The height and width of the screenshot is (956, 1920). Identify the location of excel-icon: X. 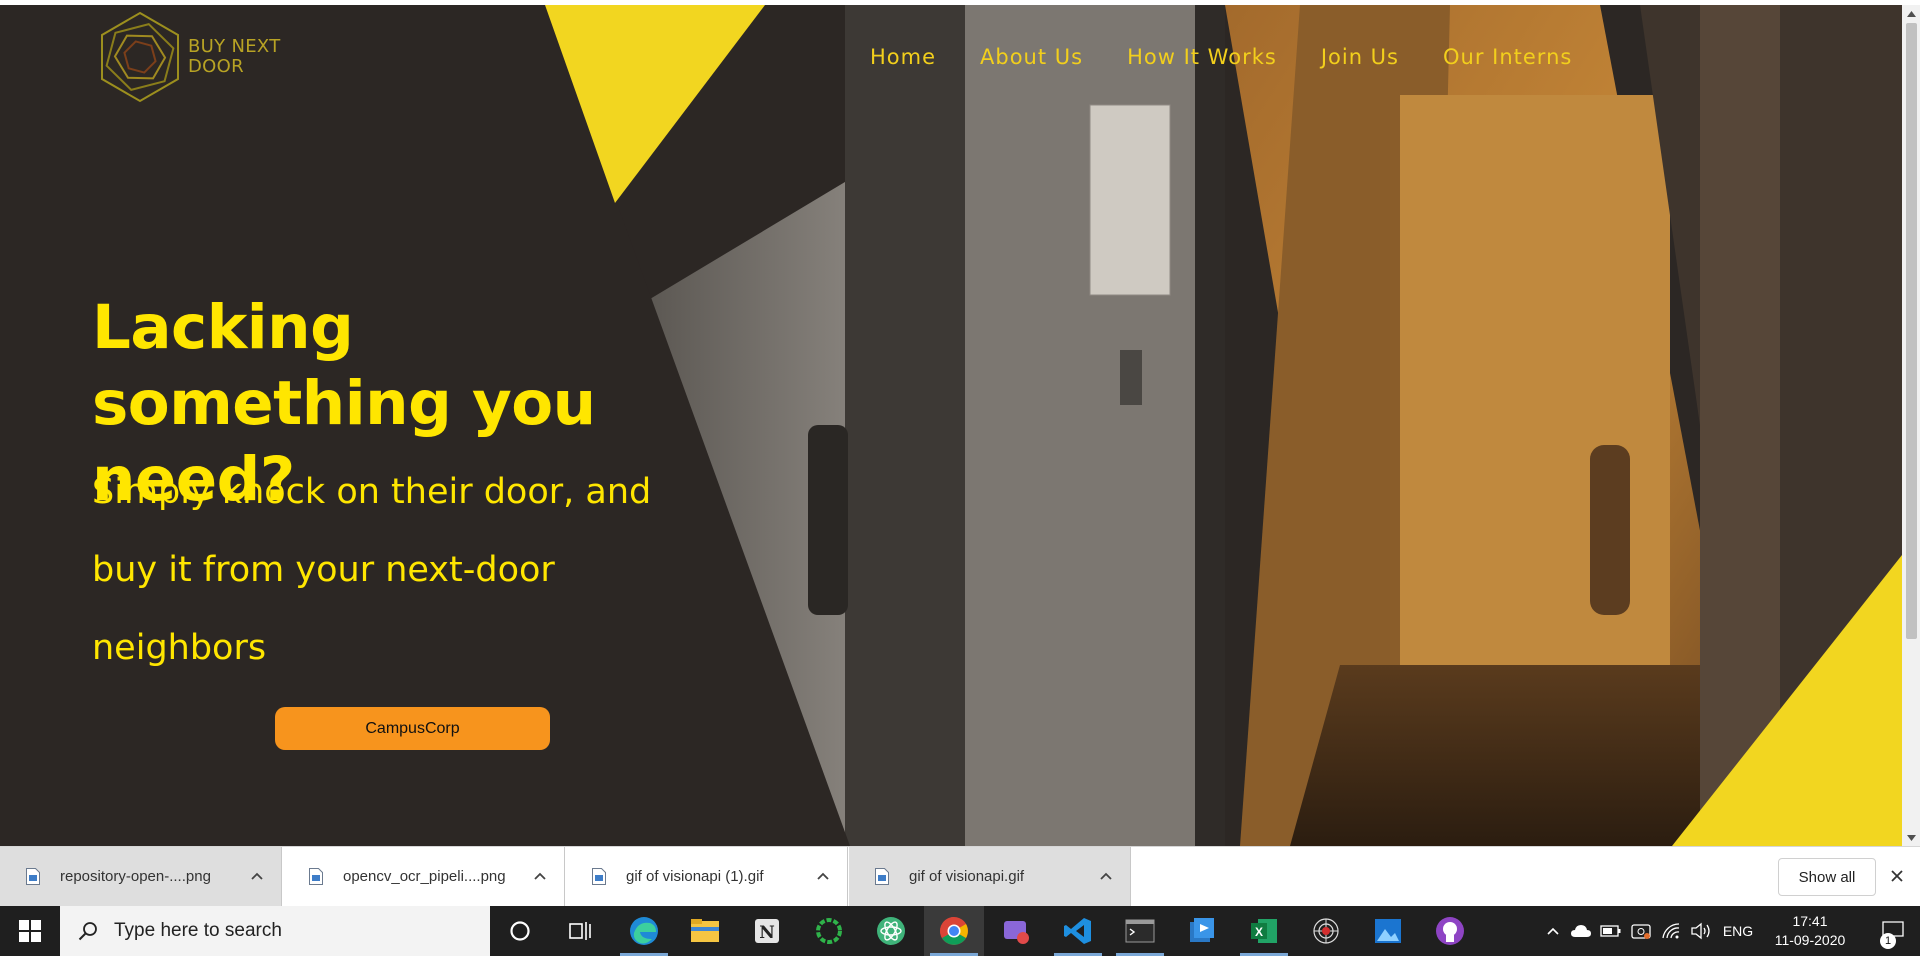
(1264, 931).